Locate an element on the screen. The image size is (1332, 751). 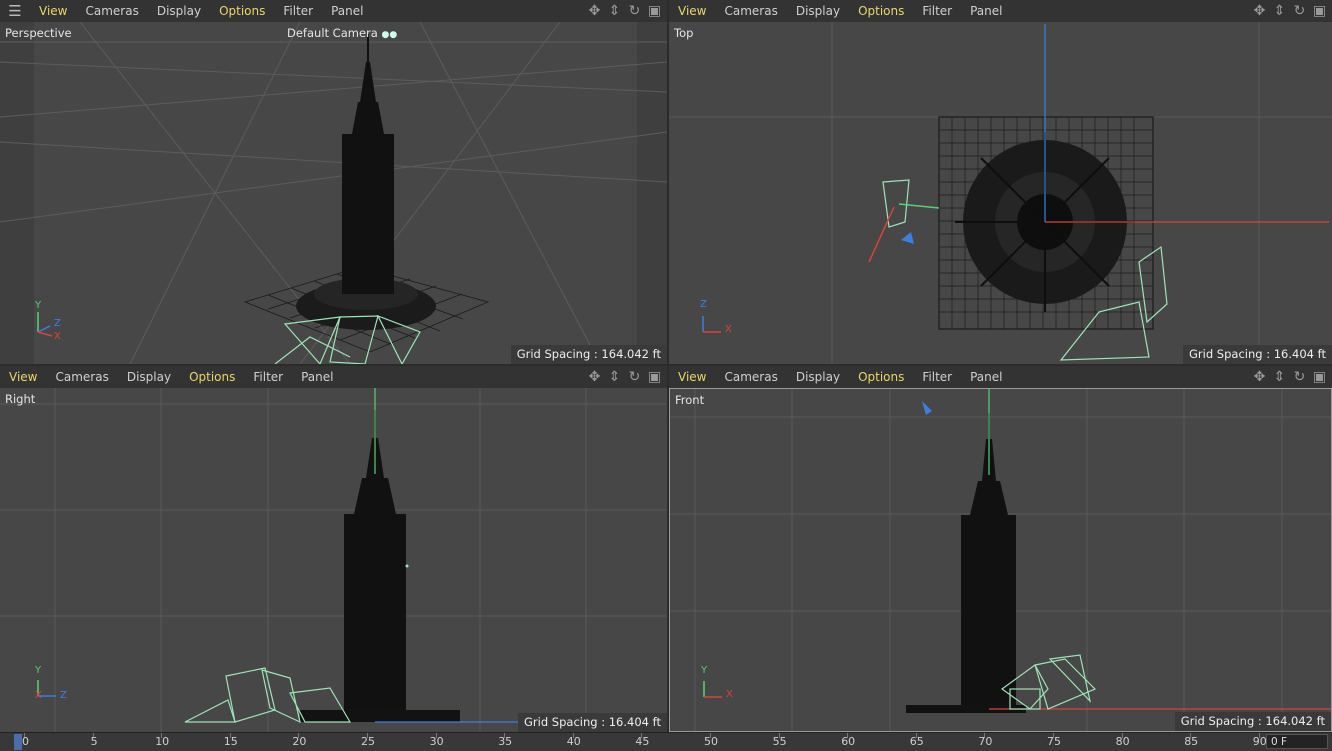
timeline-tick-label: 5 is located at coordinates (94, 741).